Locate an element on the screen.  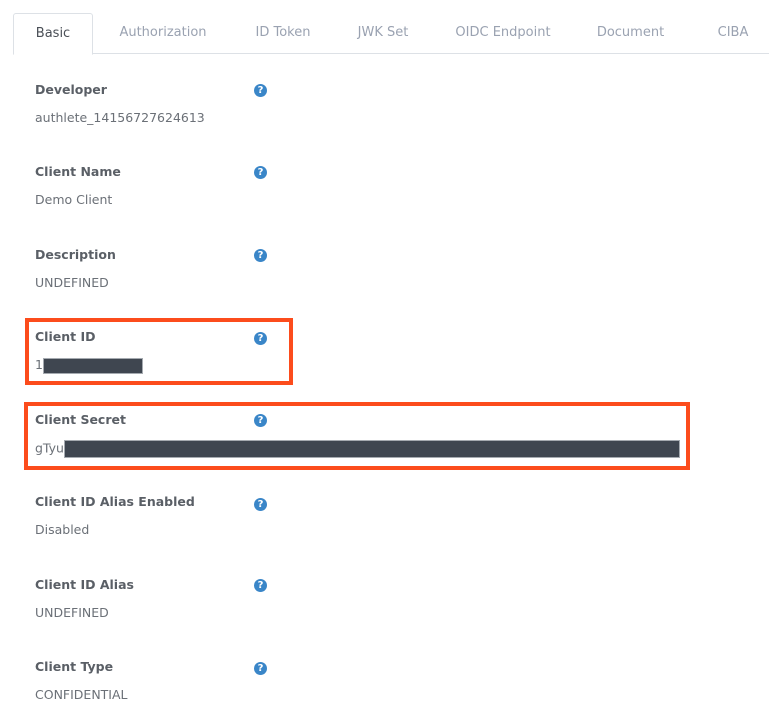
tab-document: Document is located at coordinates (630, 33).